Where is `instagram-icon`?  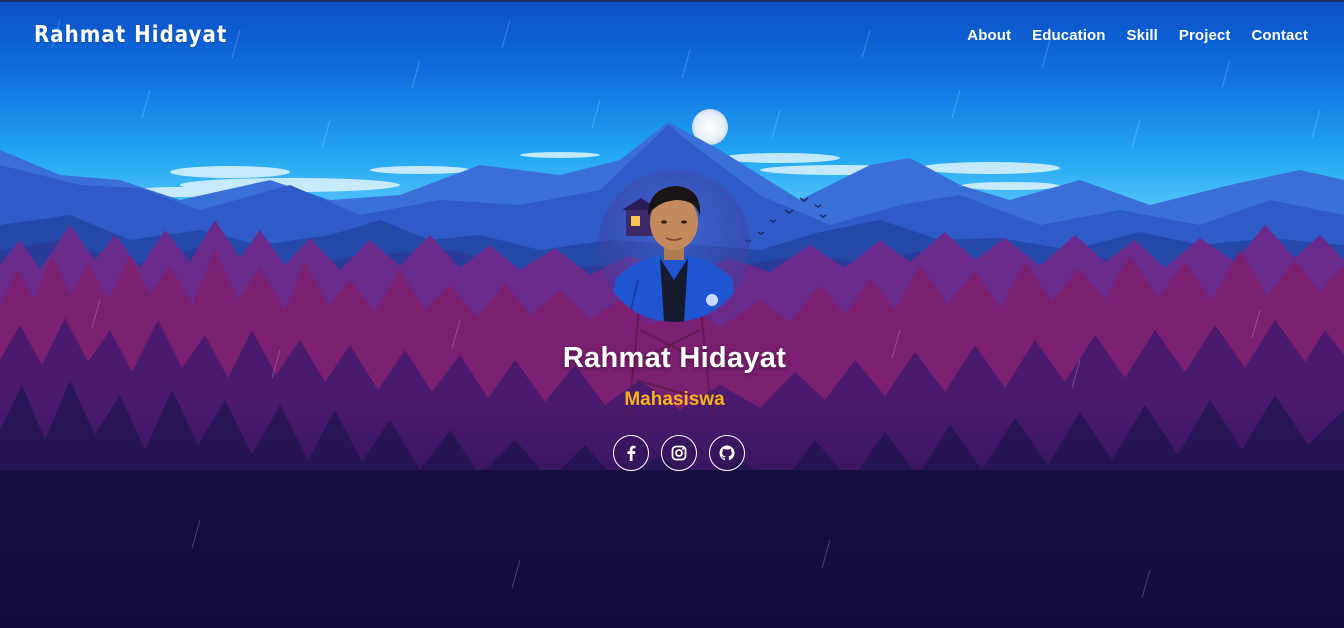 instagram-icon is located at coordinates (679, 453).